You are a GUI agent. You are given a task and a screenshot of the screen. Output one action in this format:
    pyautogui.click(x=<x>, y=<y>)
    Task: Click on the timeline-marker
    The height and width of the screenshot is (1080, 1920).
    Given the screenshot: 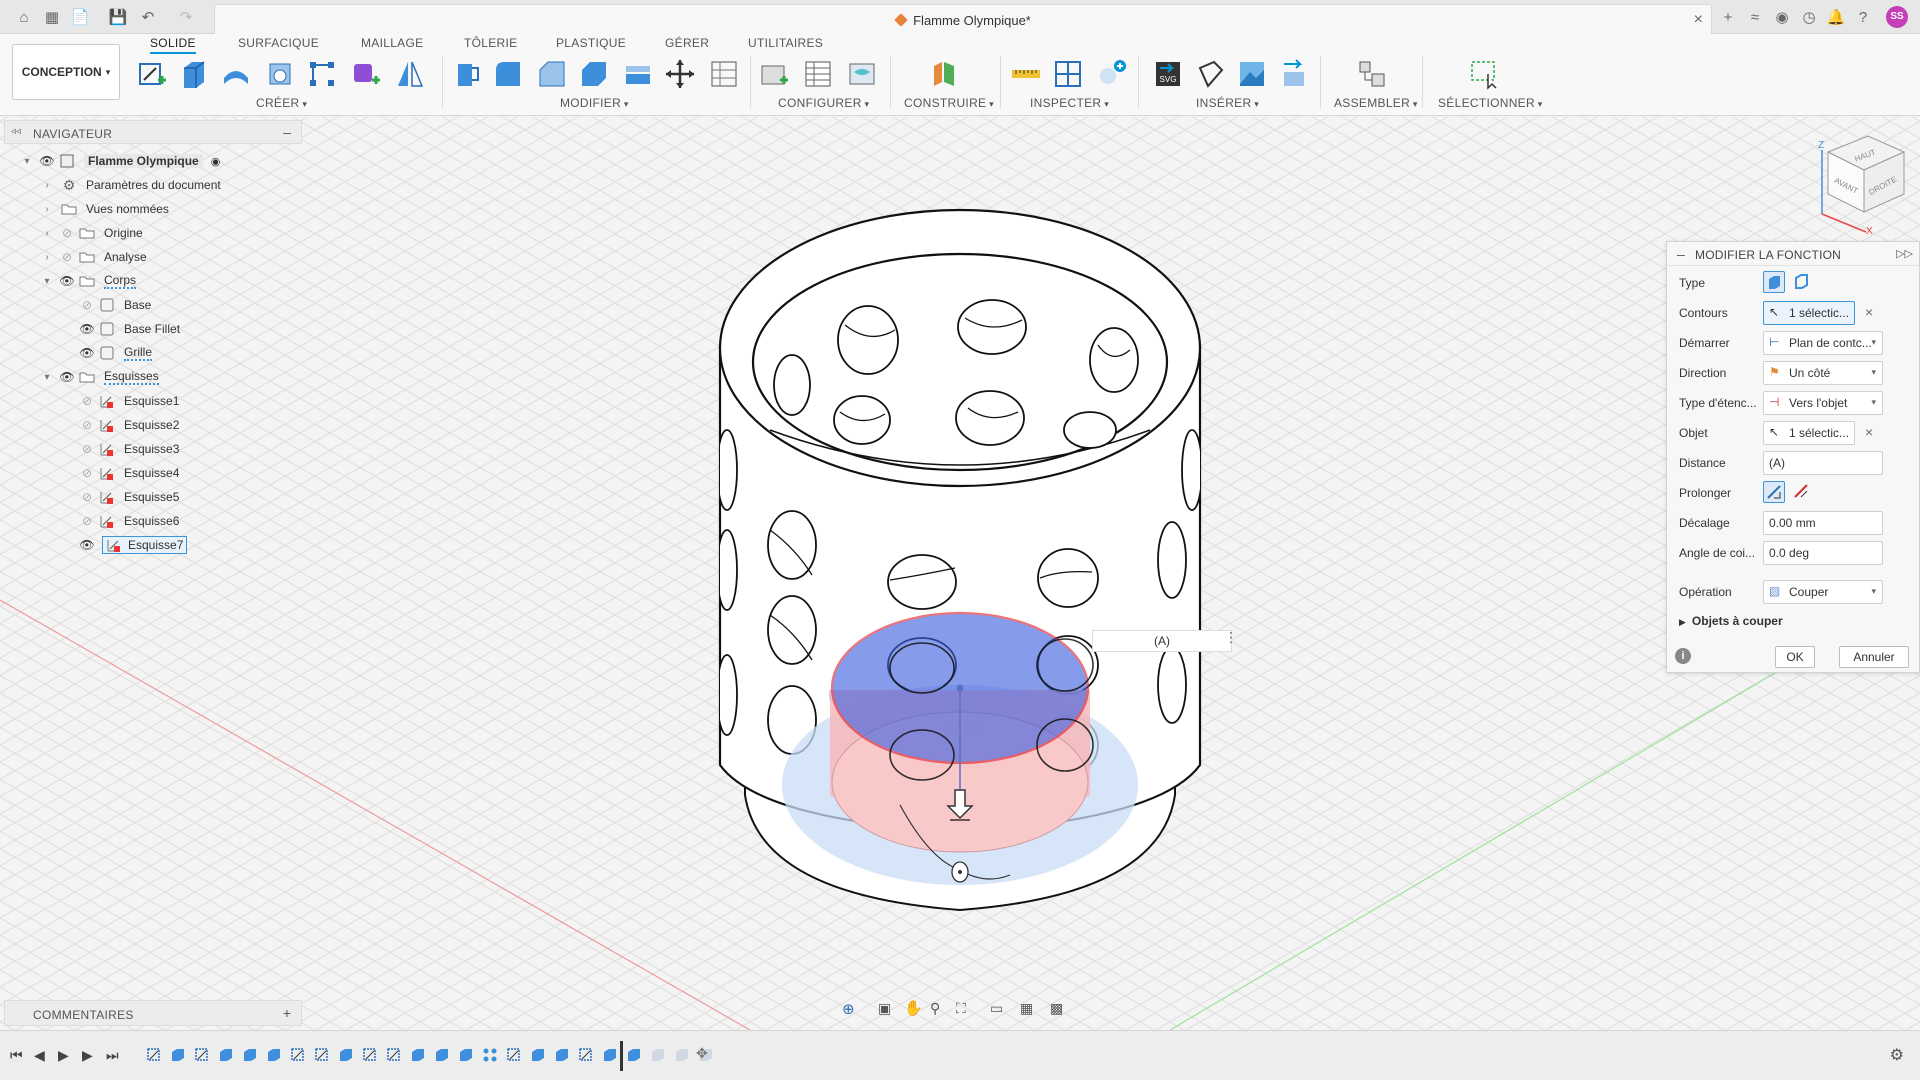 What is the action you would take?
    pyautogui.click(x=621, y=1056)
    